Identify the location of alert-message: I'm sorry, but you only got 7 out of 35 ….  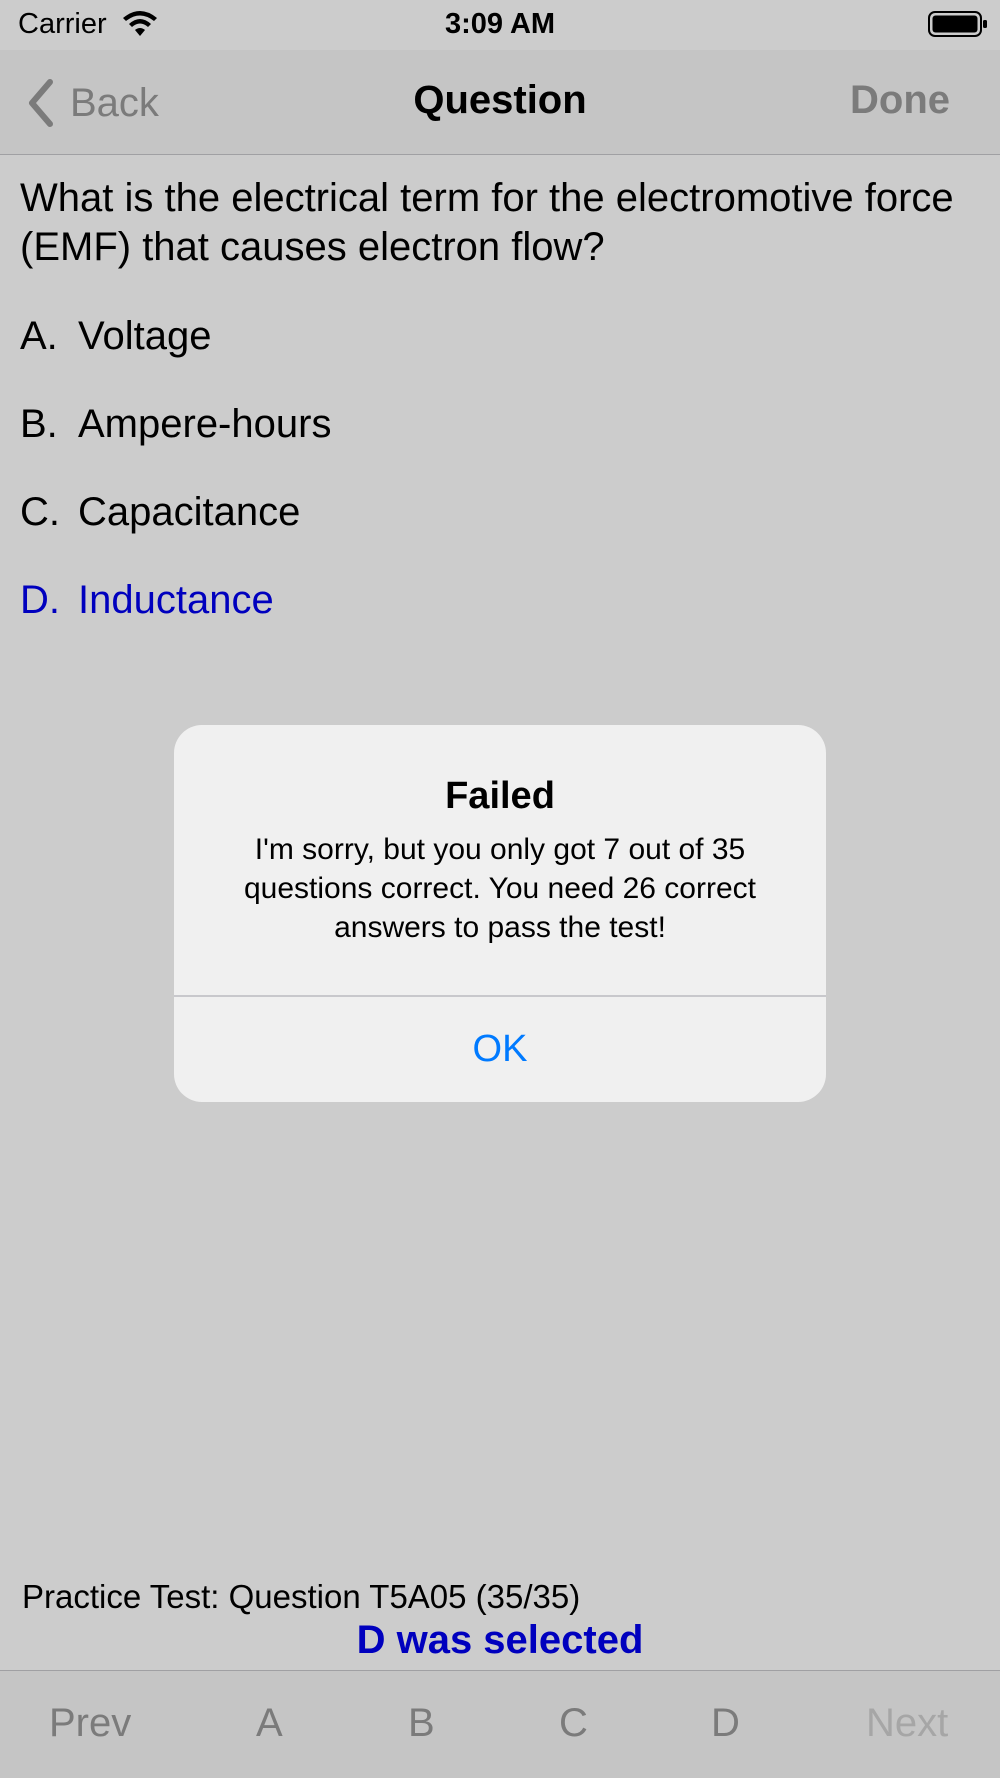
(500, 888).